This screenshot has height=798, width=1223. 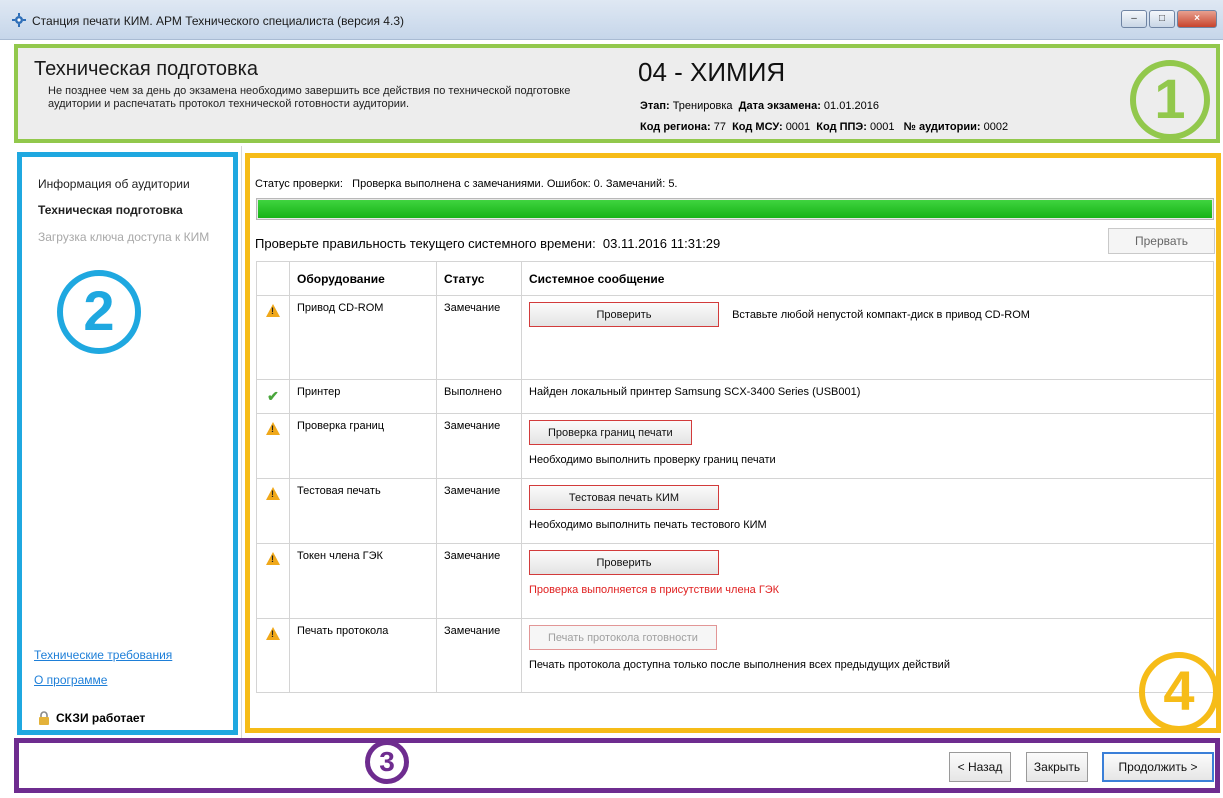 I want to click on row-equipment: Проверка границ, so click(x=363, y=446).